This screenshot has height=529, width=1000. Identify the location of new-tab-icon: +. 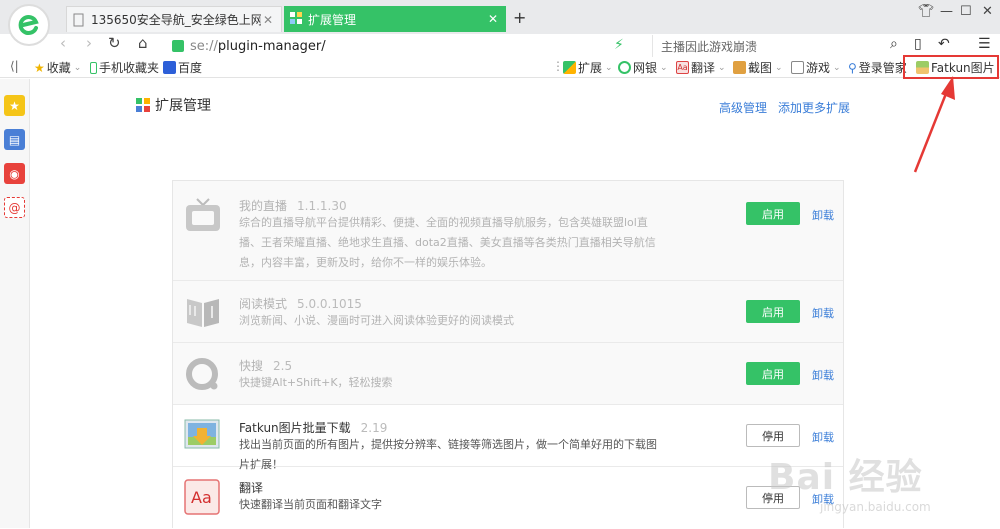
(519, 17).